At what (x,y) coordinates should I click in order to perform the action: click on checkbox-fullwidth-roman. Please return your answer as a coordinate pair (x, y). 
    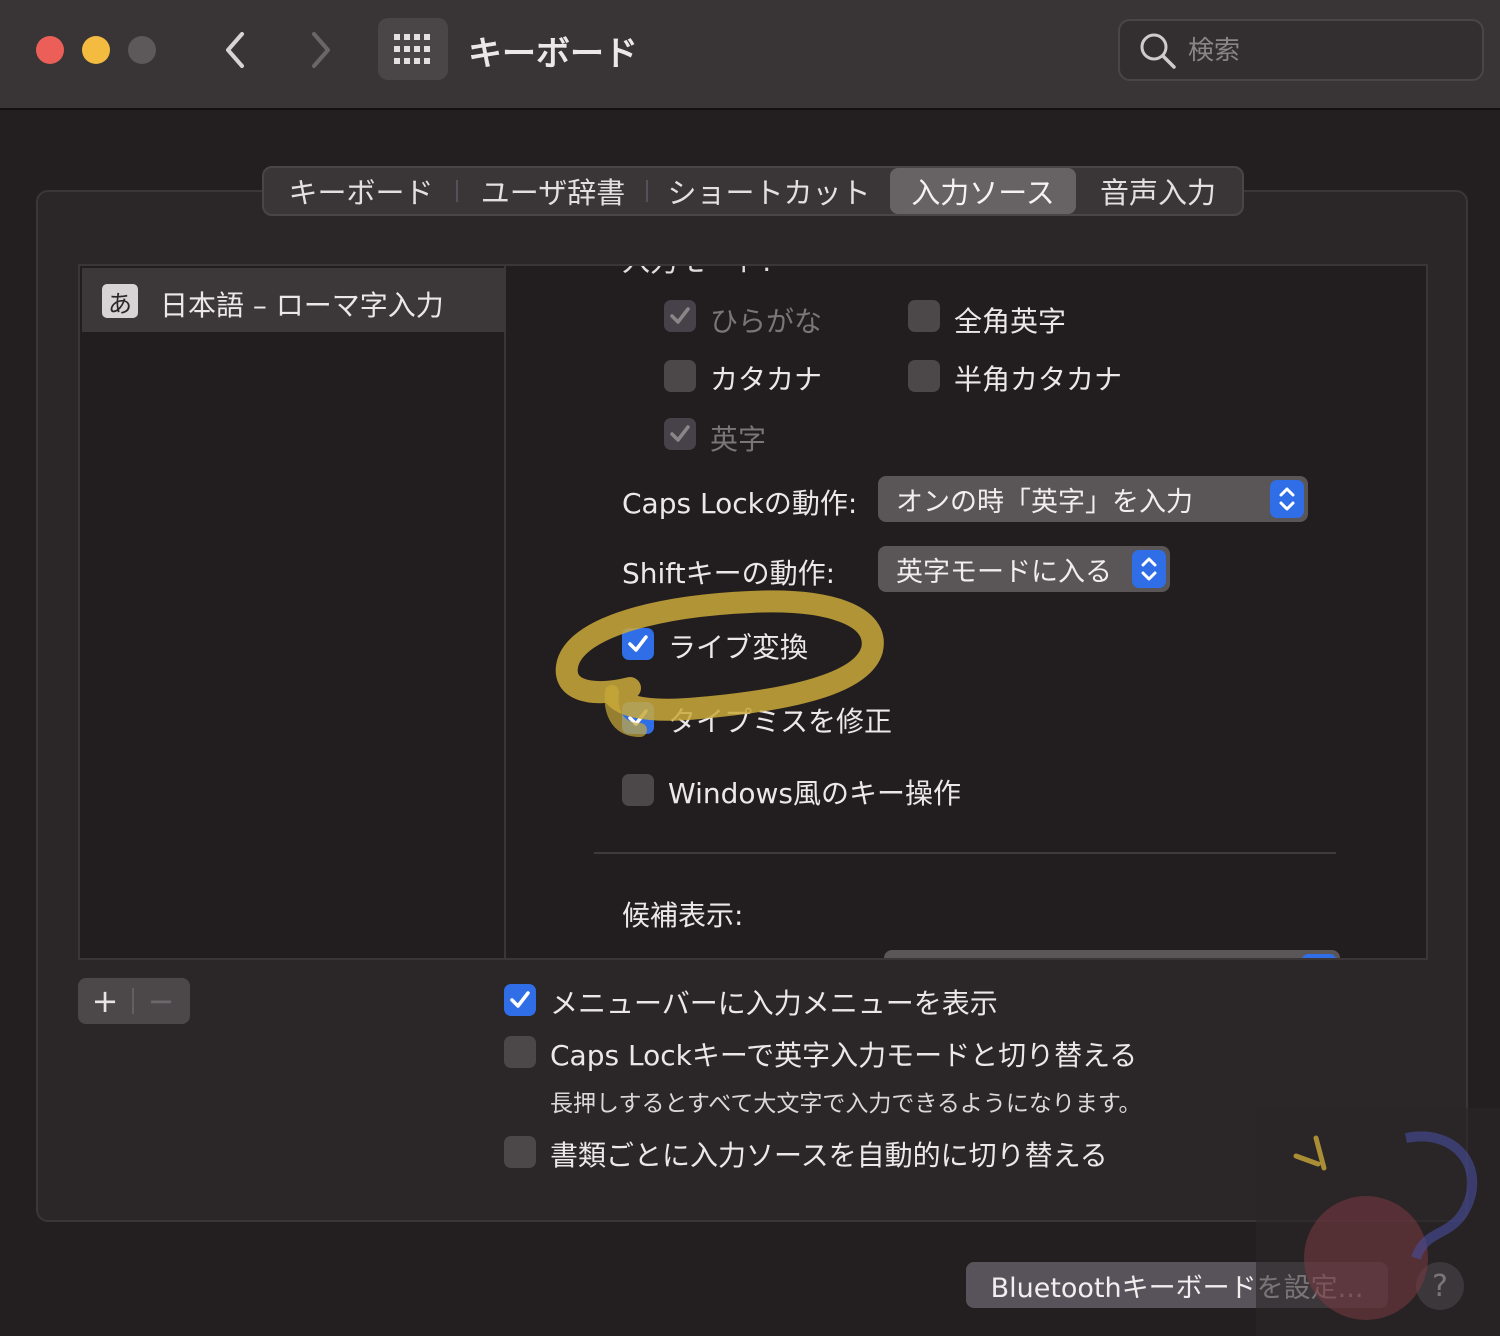
    Looking at the image, I should click on (924, 316).